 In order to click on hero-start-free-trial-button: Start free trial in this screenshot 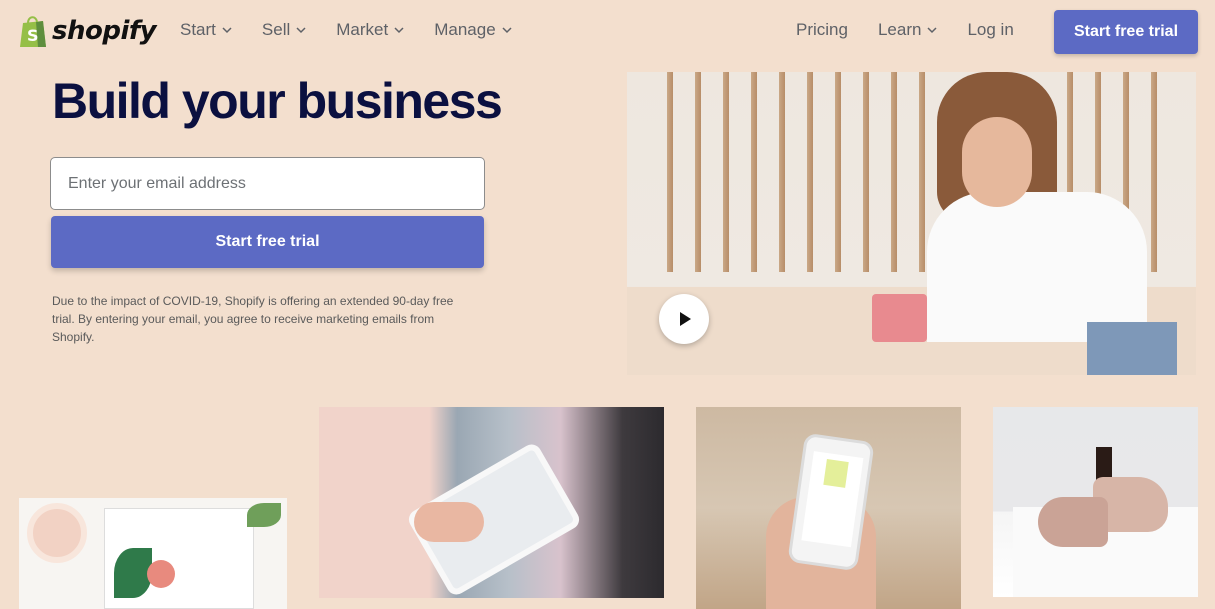, I will do `click(267, 242)`.